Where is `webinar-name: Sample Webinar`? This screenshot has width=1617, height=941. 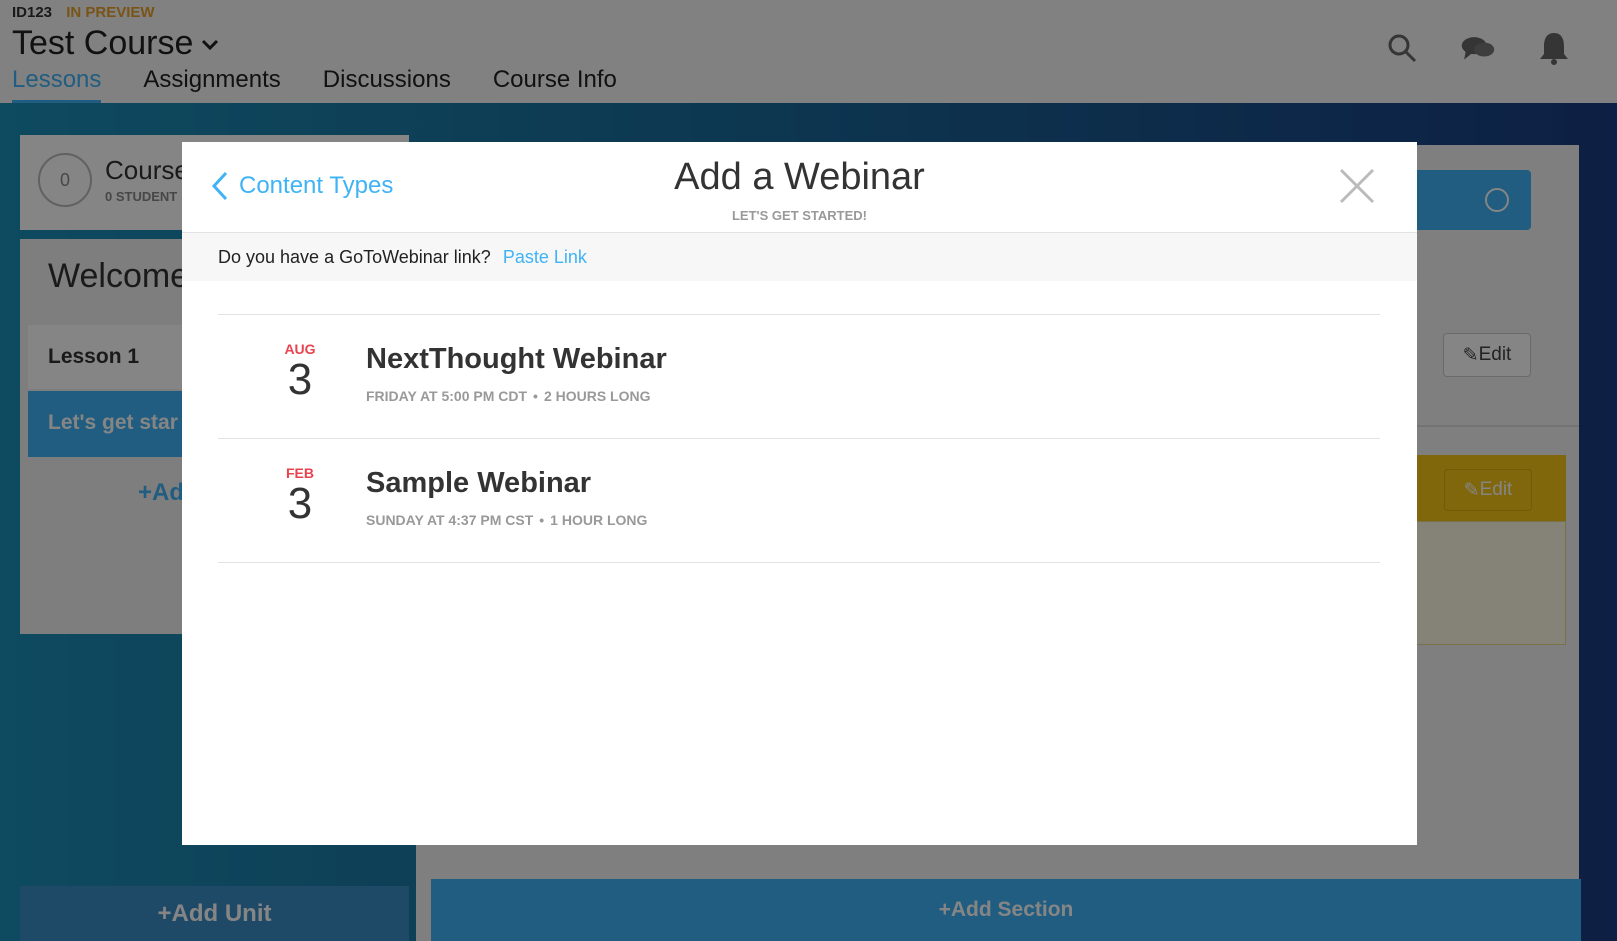 webinar-name: Sample Webinar is located at coordinates (479, 483).